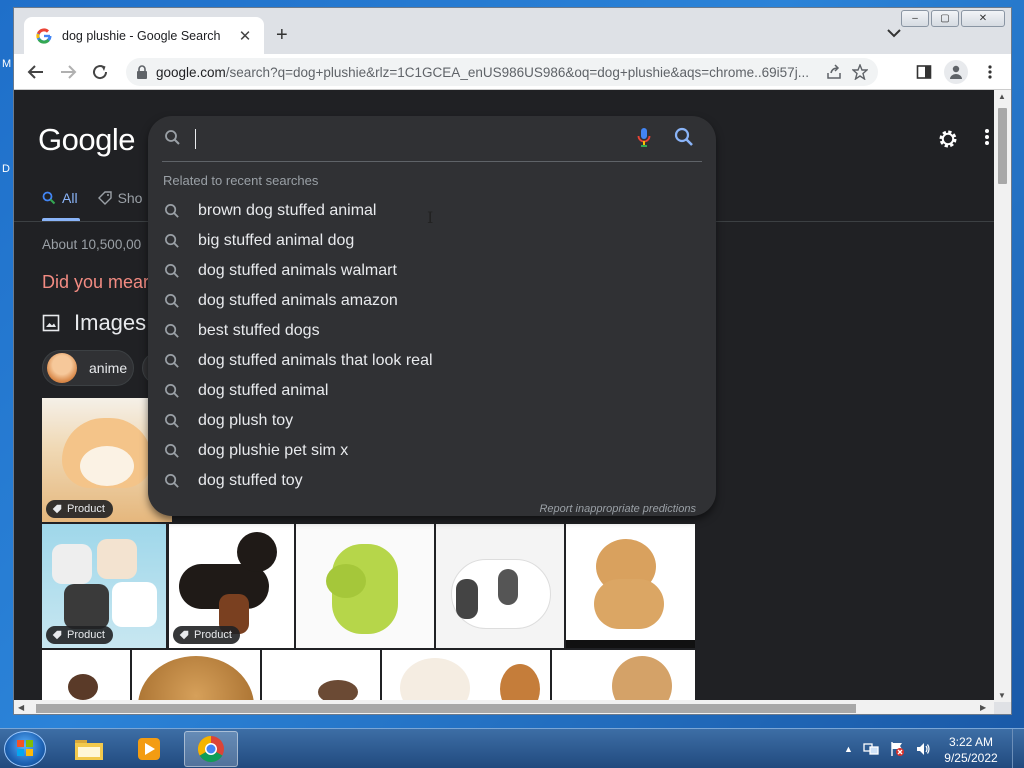 The width and height of the screenshot is (1024, 768). I want to click on suggestion-text: dog stuffed animals that look real, so click(315, 360).